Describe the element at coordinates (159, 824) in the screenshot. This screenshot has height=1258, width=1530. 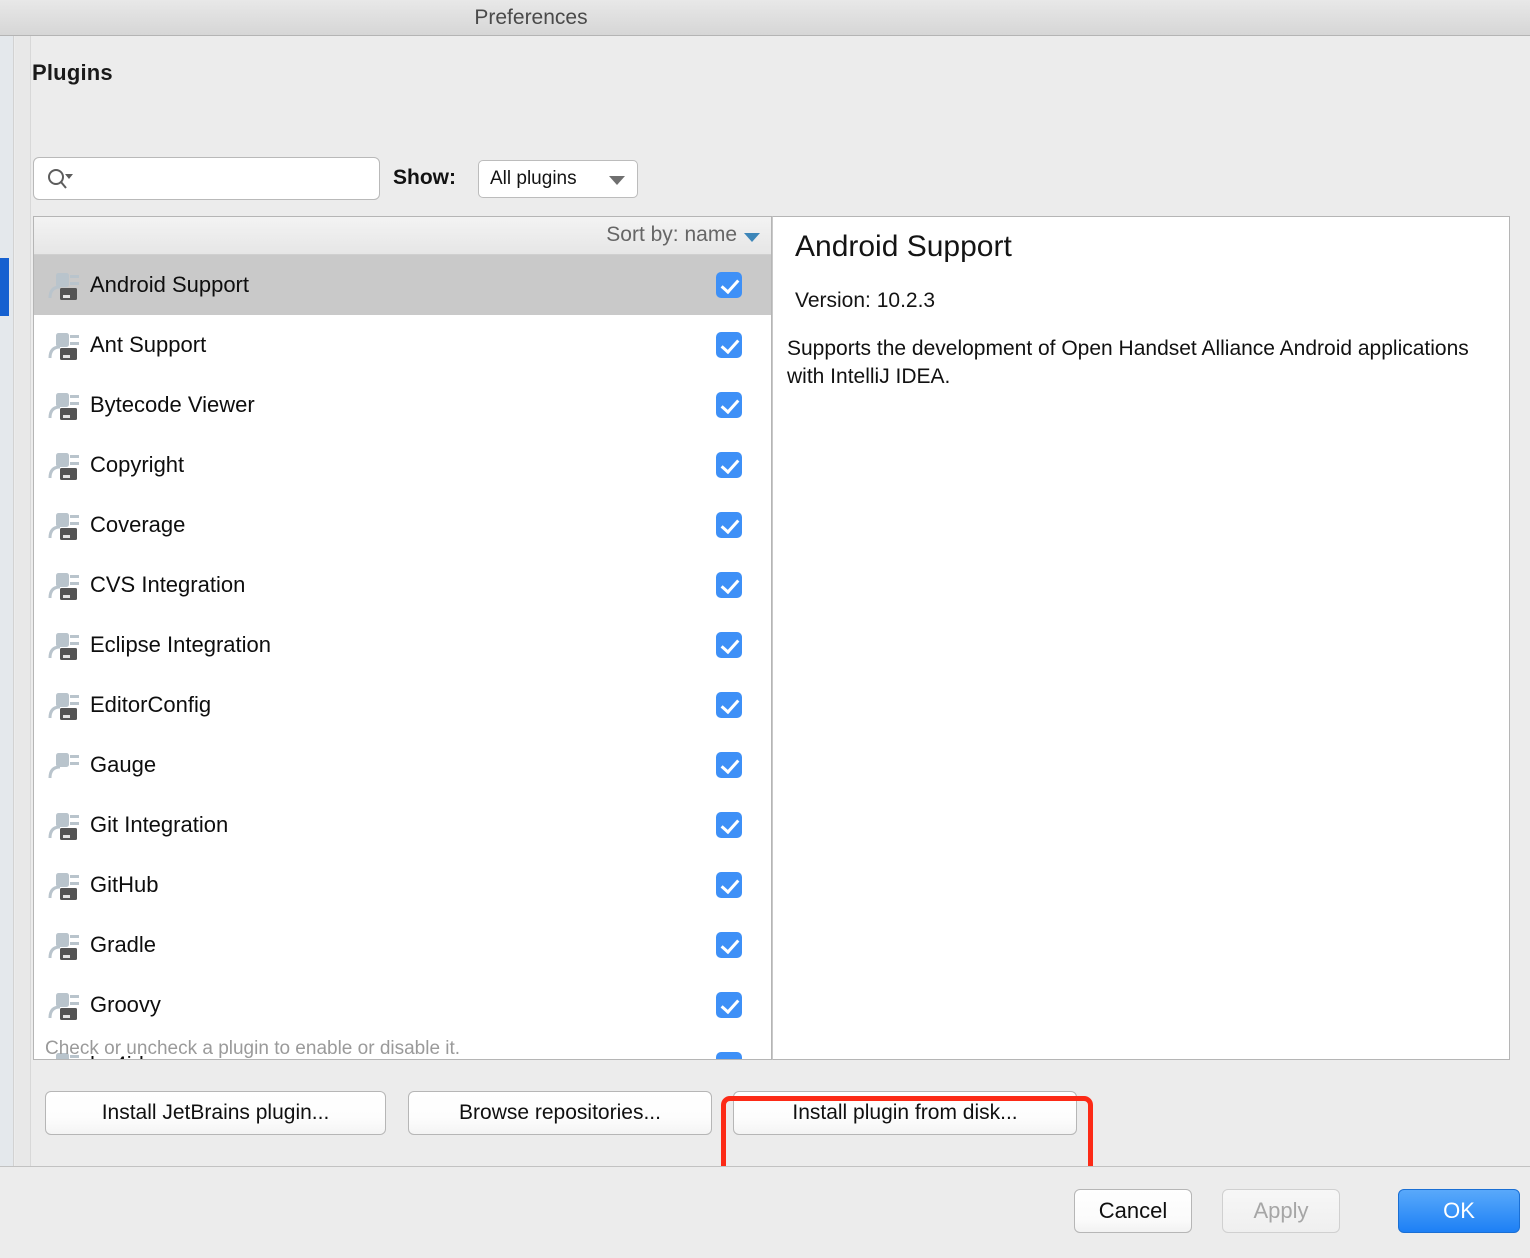
I see `plugin-name-label: Git Integration` at that location.